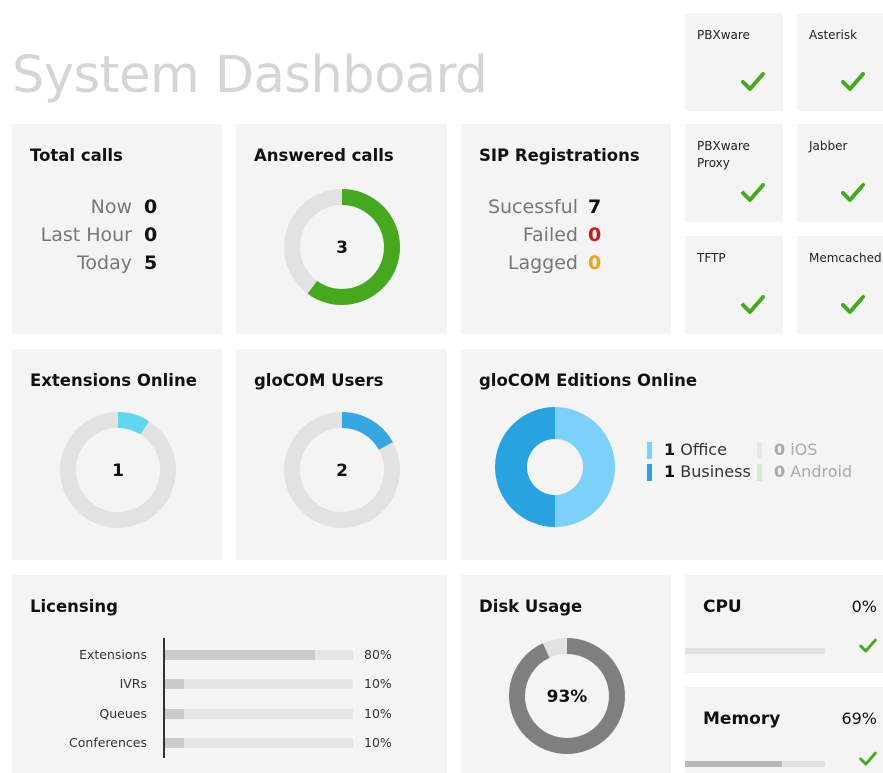  Describe the element at coordinates (341, 454) in the screenshot. I see `glocom-users-card: gloCOM Users 2` at that location.